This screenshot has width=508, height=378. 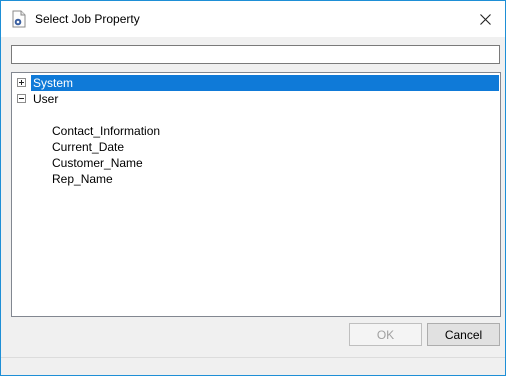 I want to click on footer-divider, so click(x=253, y=357).